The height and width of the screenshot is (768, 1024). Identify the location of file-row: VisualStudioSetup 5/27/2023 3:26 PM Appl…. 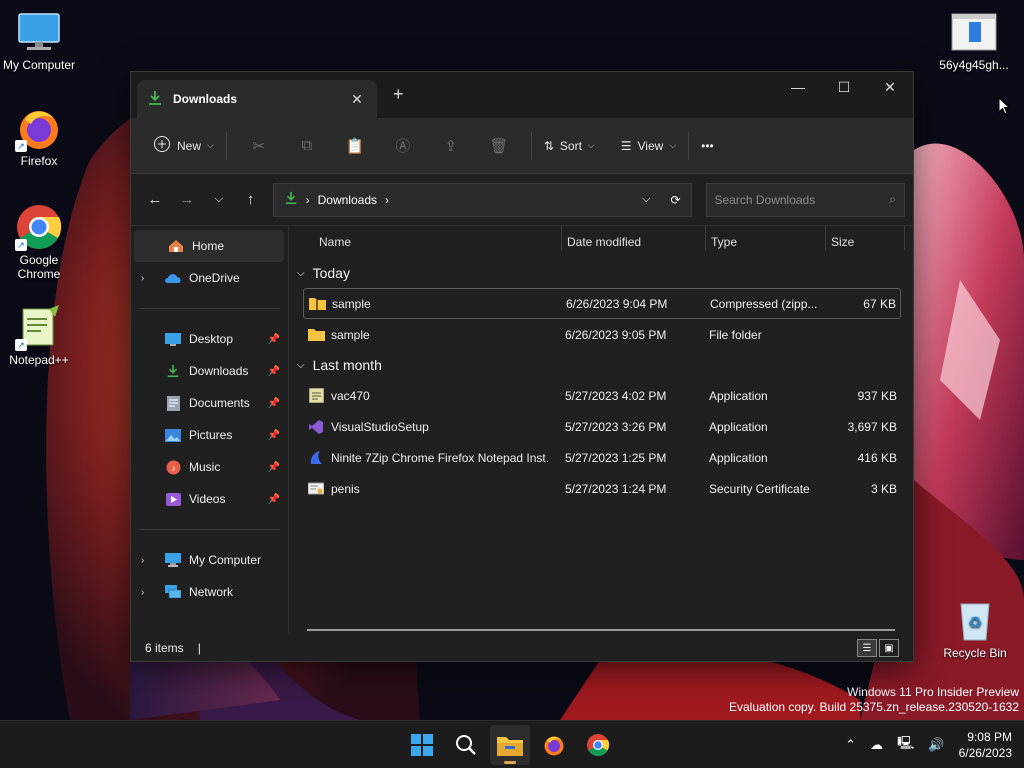
(602, 426).